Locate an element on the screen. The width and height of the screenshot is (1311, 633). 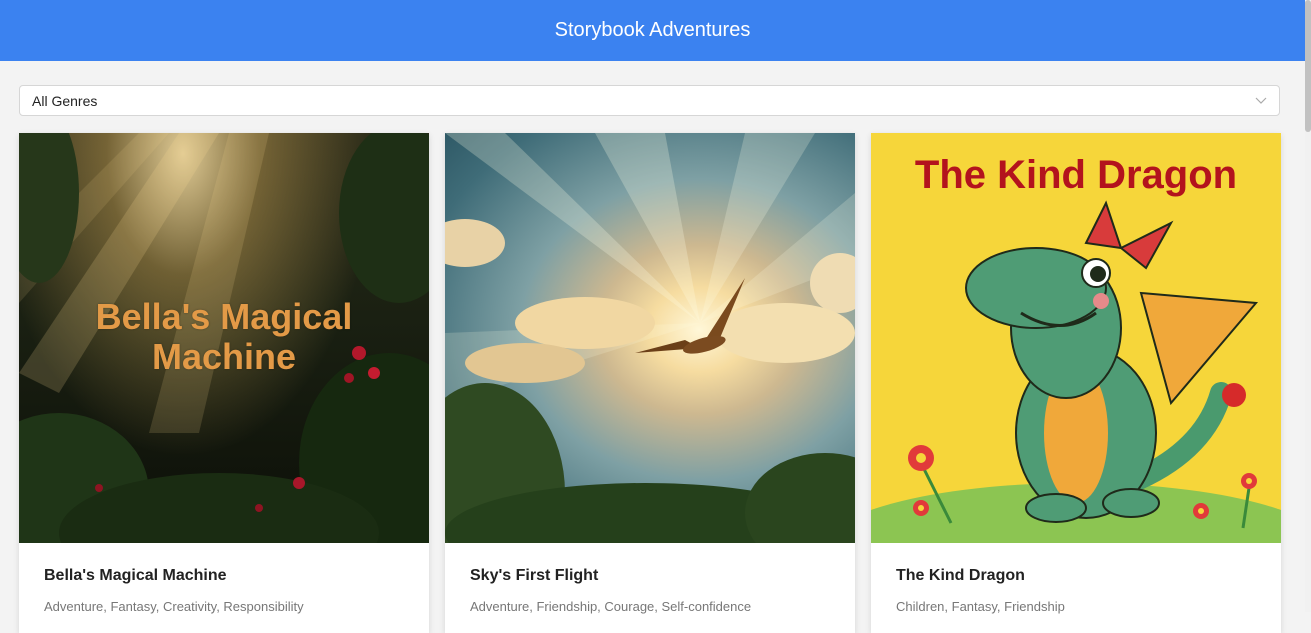
scrollbar-thumb is located at coordinates (1308, 66).